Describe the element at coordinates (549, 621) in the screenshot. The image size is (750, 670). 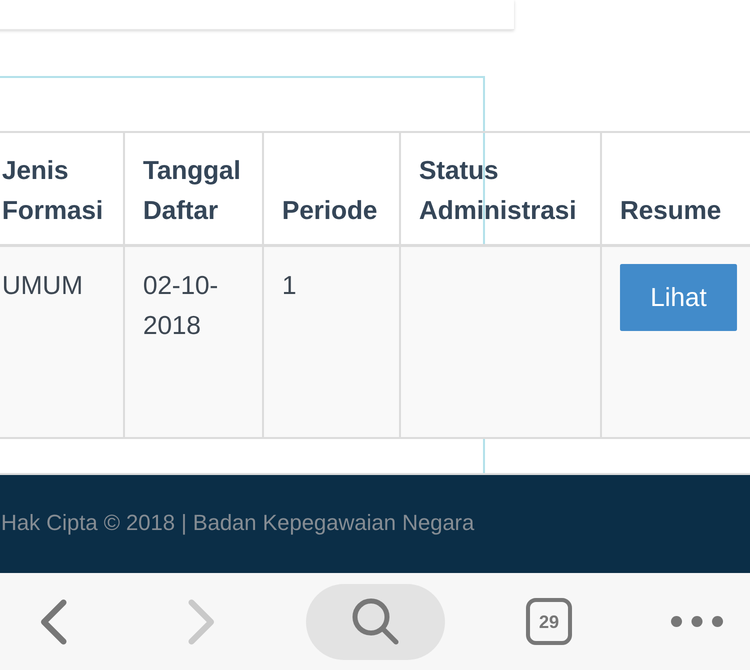
I see `tabs-button: 29` at that location.